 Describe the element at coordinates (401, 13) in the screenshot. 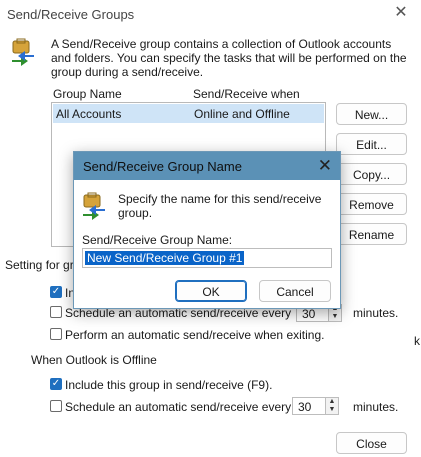

I see `window-close-icon: ✕` at that location.